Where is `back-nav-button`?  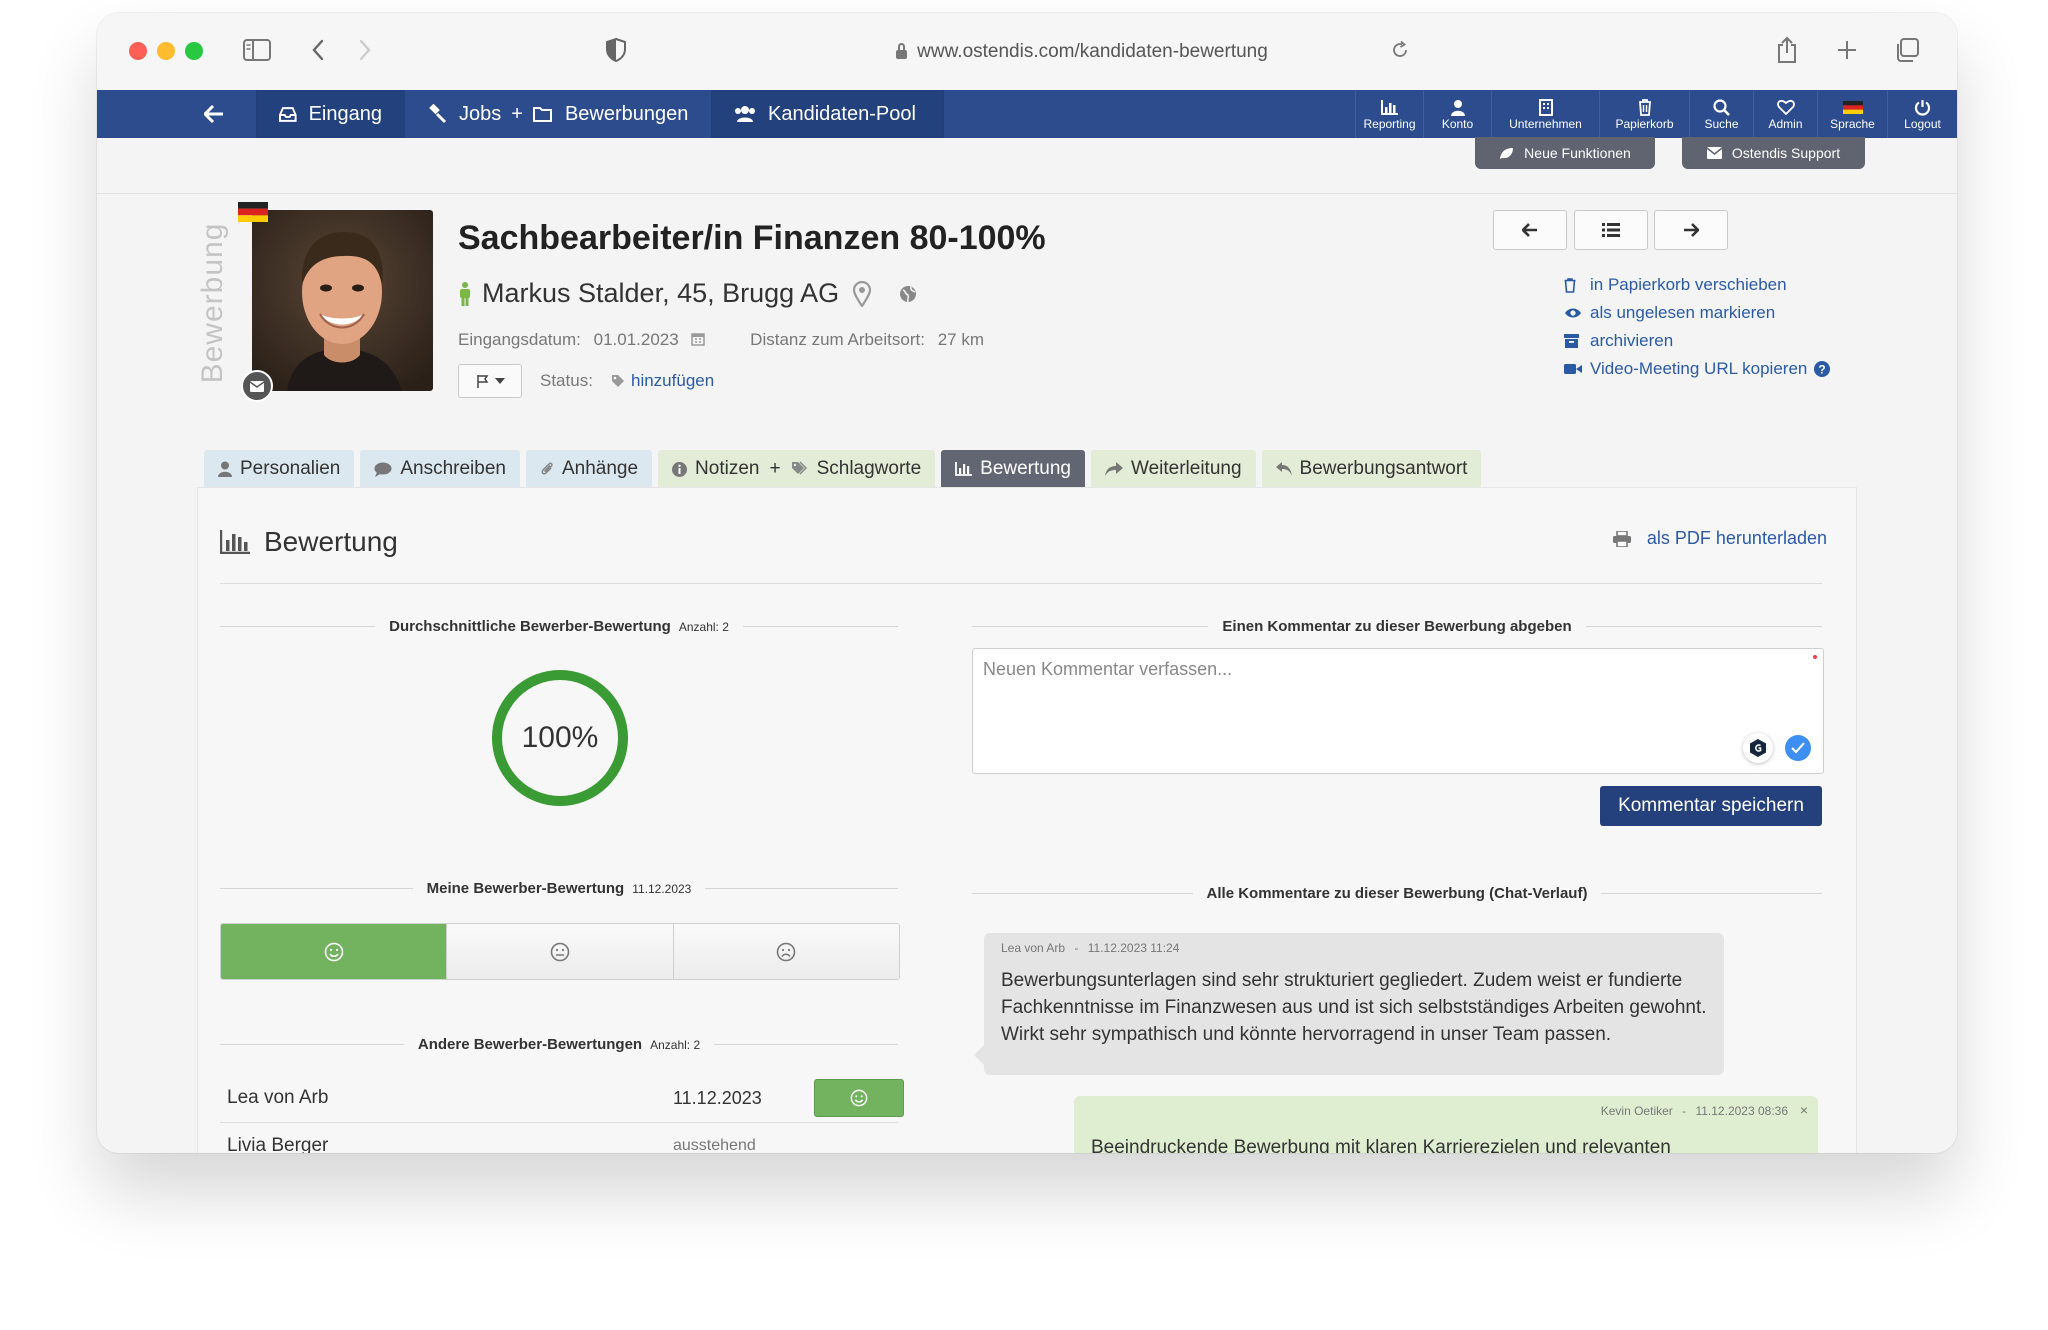 back-nav-button is located at coordinates (177, 114).